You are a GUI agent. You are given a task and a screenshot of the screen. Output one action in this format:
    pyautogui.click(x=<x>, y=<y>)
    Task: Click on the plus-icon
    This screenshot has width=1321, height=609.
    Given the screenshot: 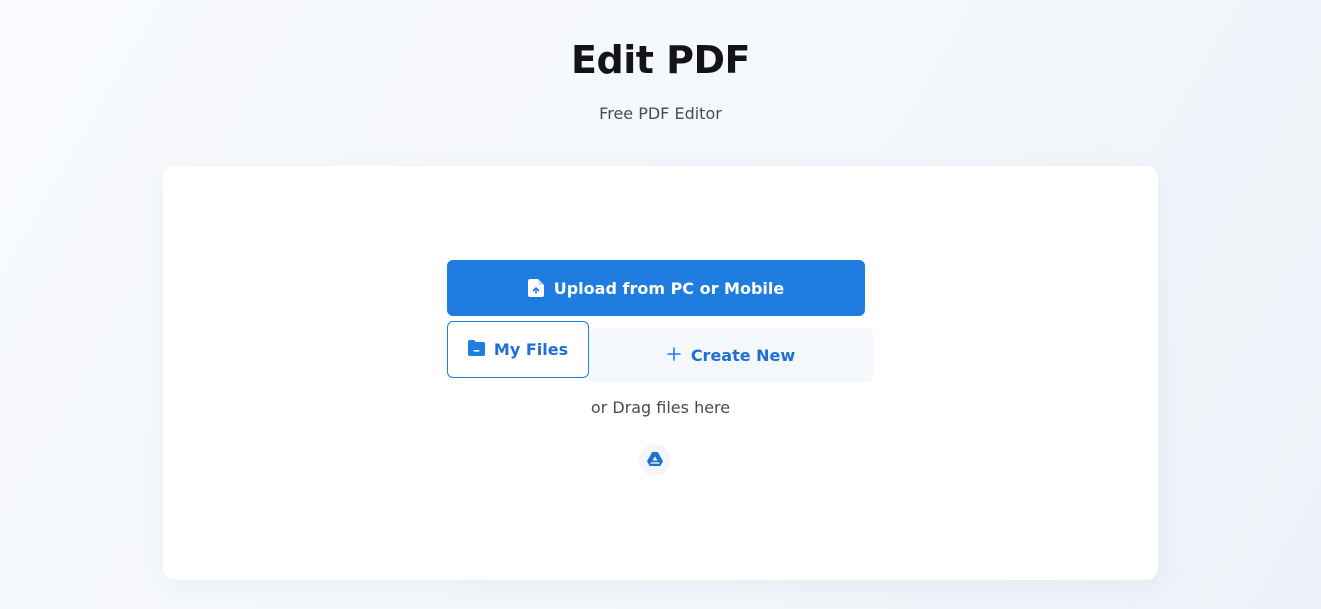 What is the action you would take?
    pyautogui.click(x=674, y=355)
    